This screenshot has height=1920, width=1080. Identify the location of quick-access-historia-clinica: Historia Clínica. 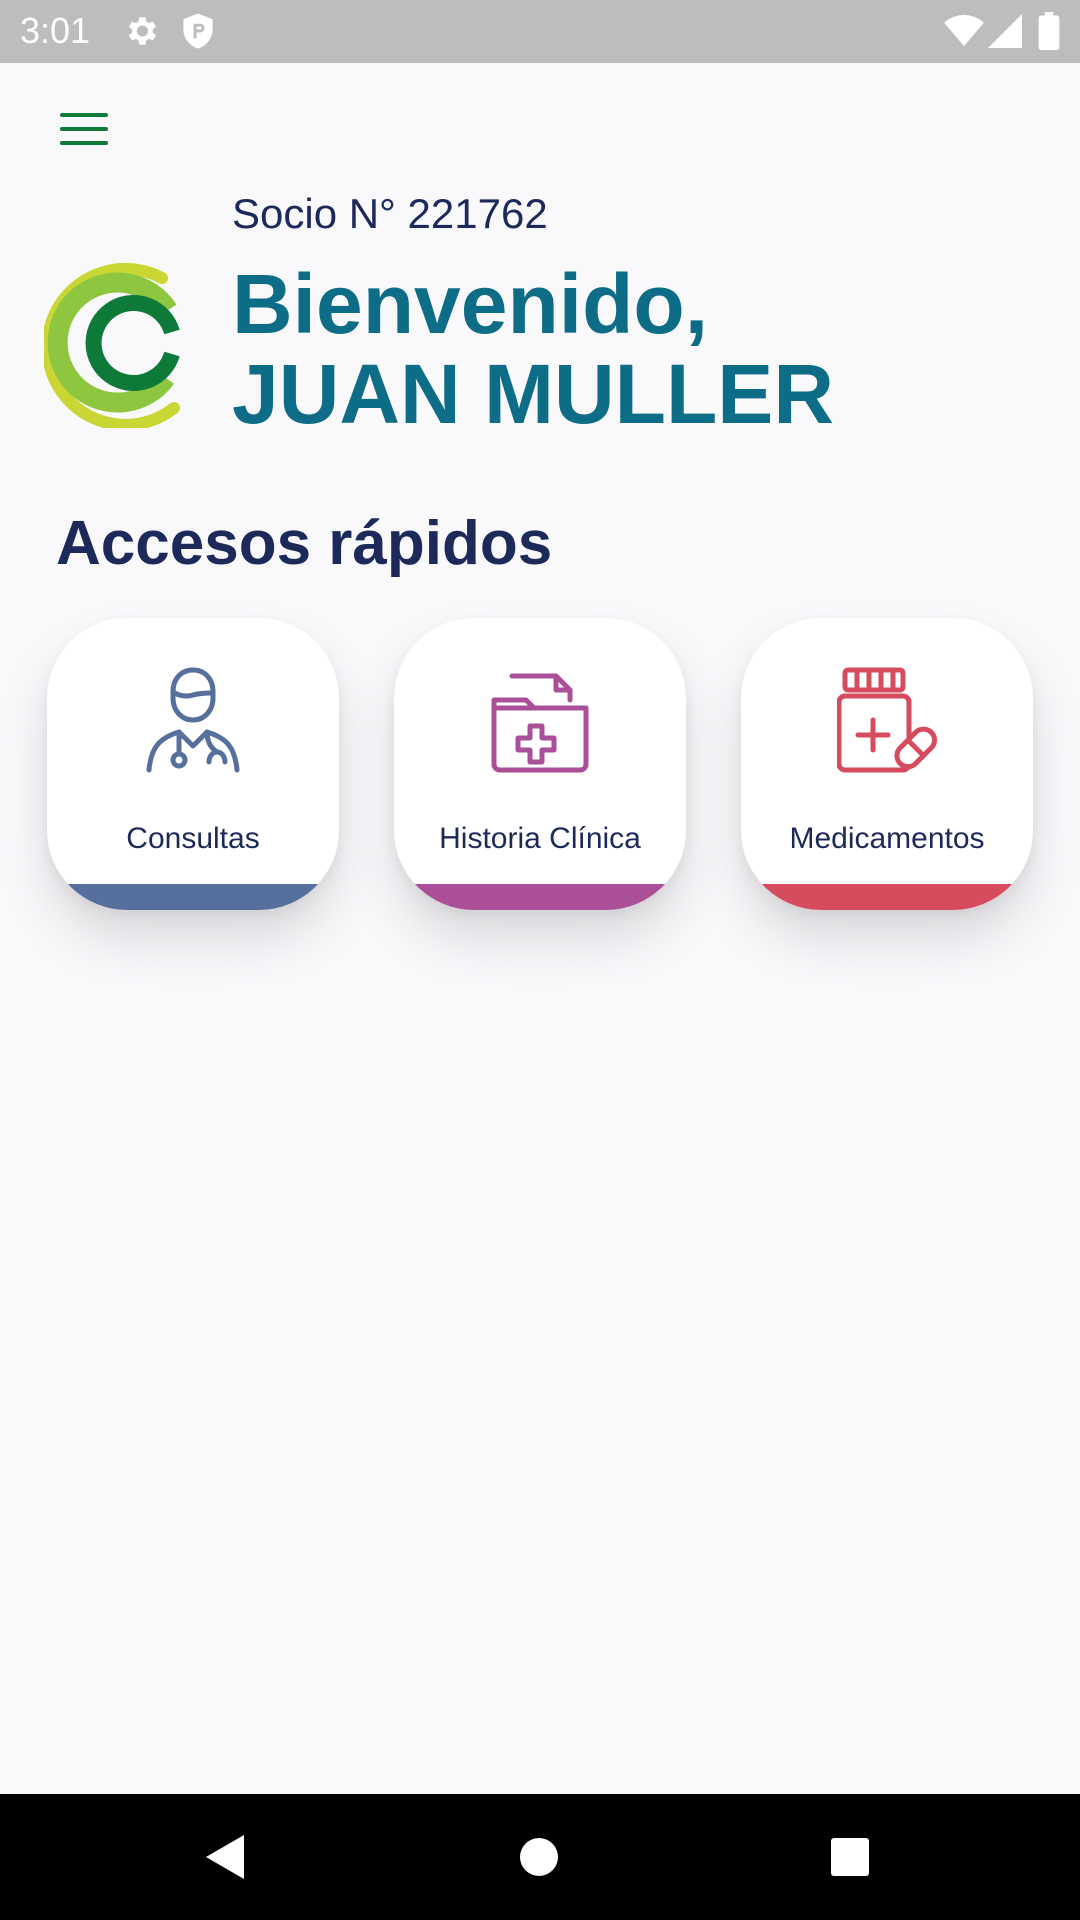
(540, 764).